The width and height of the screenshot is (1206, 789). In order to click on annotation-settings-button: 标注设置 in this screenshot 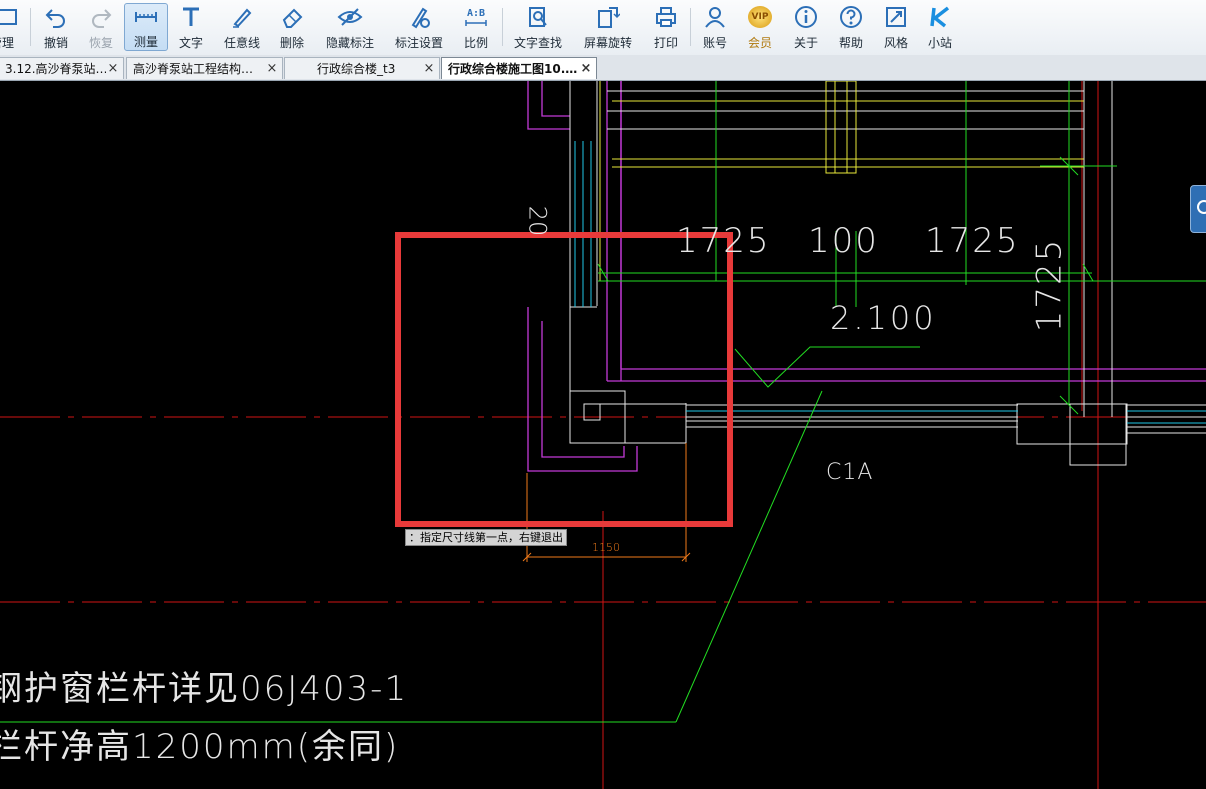, I will do `click(419, 27)`.